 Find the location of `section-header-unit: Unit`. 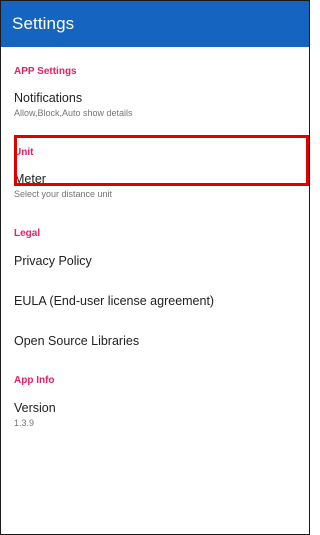

section-header-unit: Unit is located at coordinates (24, 152).